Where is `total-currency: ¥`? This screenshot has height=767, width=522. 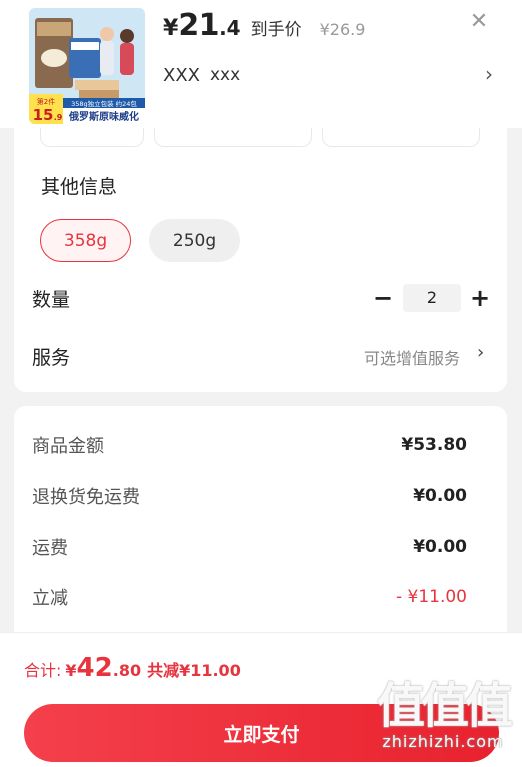
total-currency: ¥ is located at coordinates (71, 670).